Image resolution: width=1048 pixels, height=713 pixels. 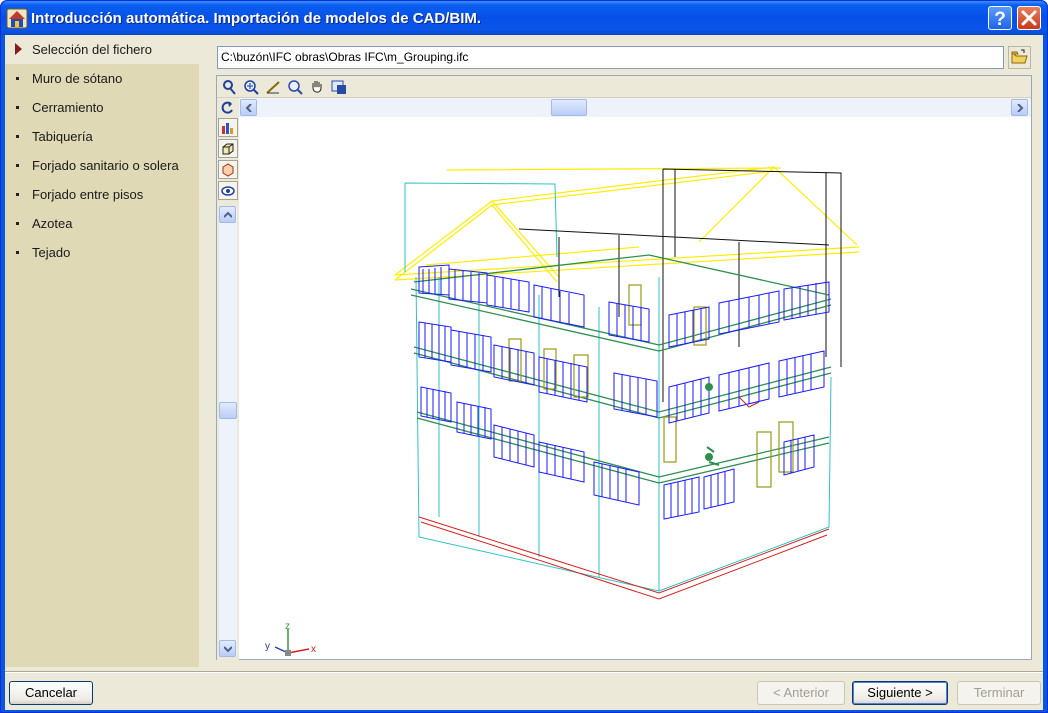 I want to click on step-tejado: Tejado, so click(x=102, y=252).